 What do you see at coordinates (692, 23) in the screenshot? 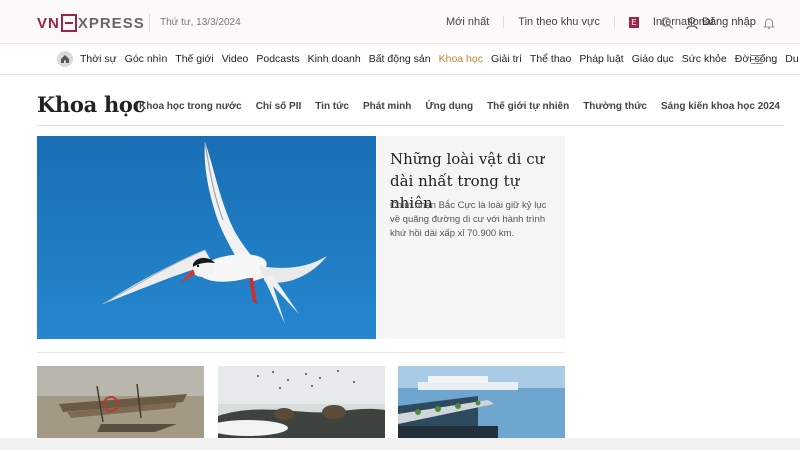
I see `user-icon` at bounding box center [692, 23].